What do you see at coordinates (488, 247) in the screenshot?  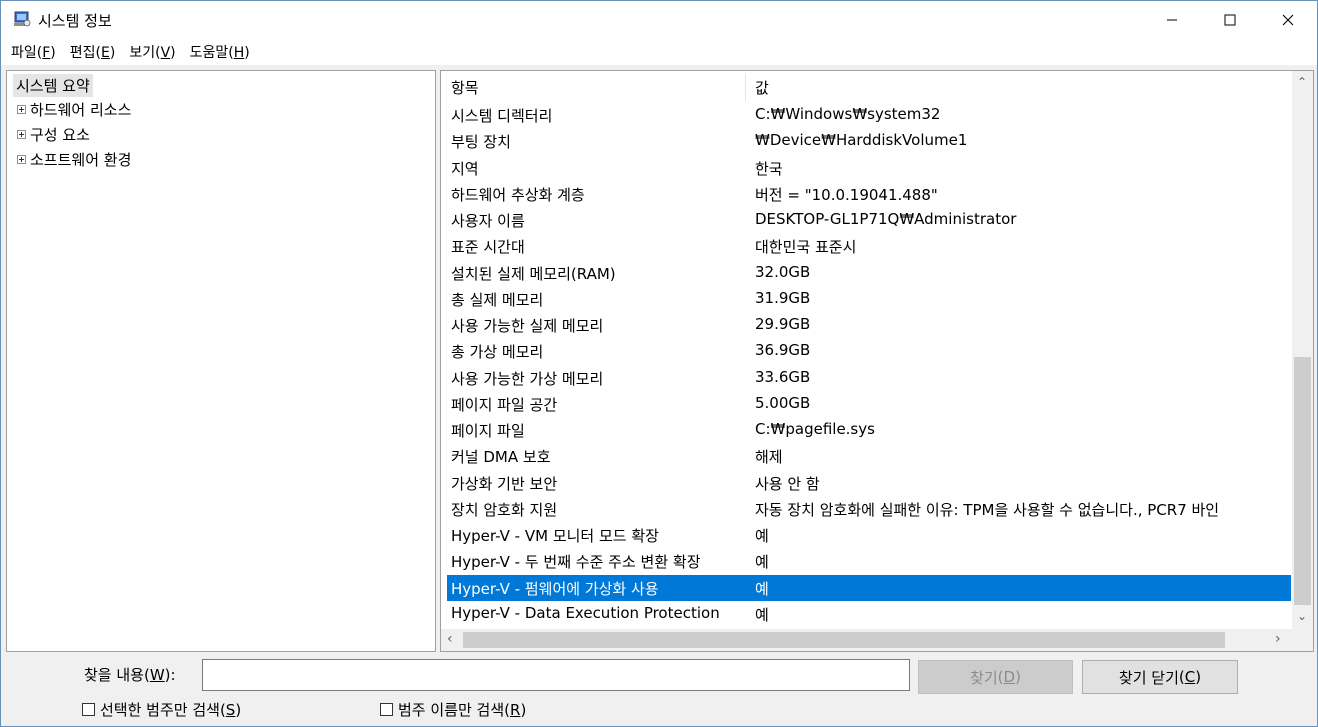 I see `row-item-cell: 표준 시간대` at bounding box center [488, 247].